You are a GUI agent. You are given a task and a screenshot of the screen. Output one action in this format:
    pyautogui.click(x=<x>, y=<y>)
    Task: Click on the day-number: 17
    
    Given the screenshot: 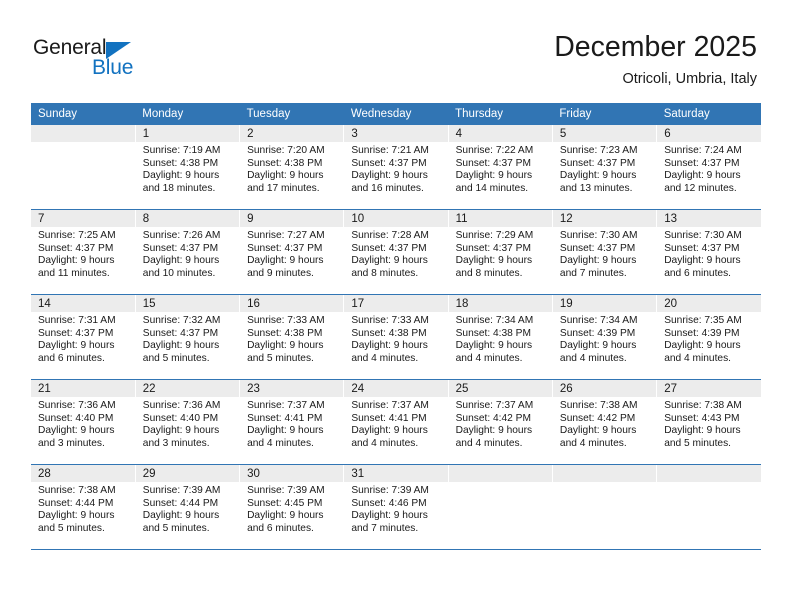 What is the action you would take?
    pyautogui.click(x=396, y=303)
    